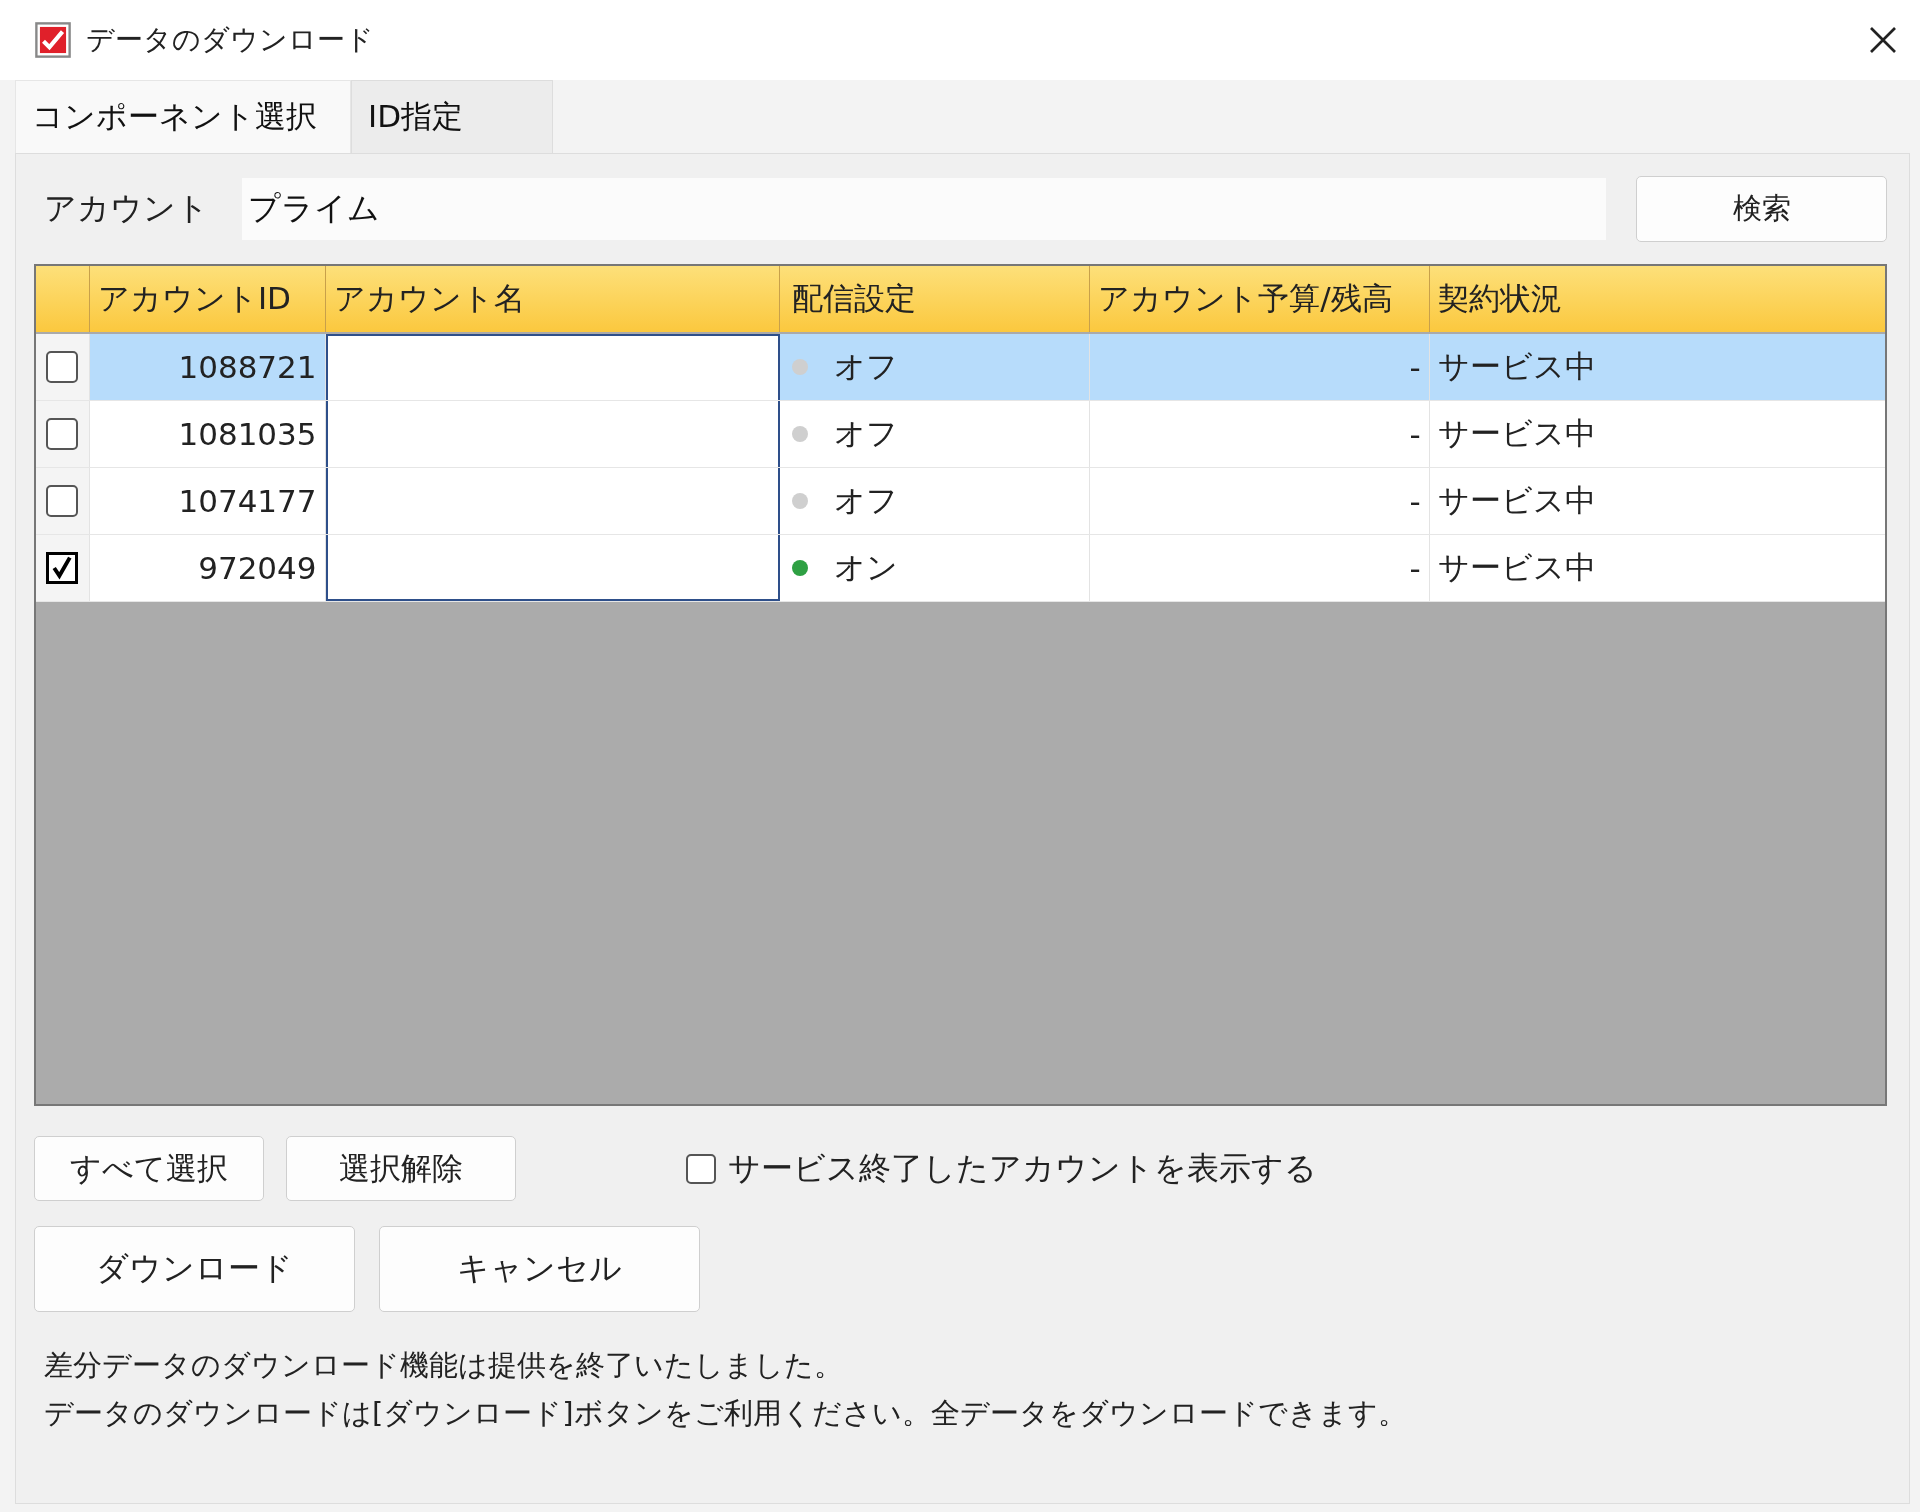 Image resolution: width=1920 pixels, height=1512 pixels. What do you see at coordinates (1761, 209) in the screenshot?
I see `search-button: 検索` at bounding box center [1761, 209].